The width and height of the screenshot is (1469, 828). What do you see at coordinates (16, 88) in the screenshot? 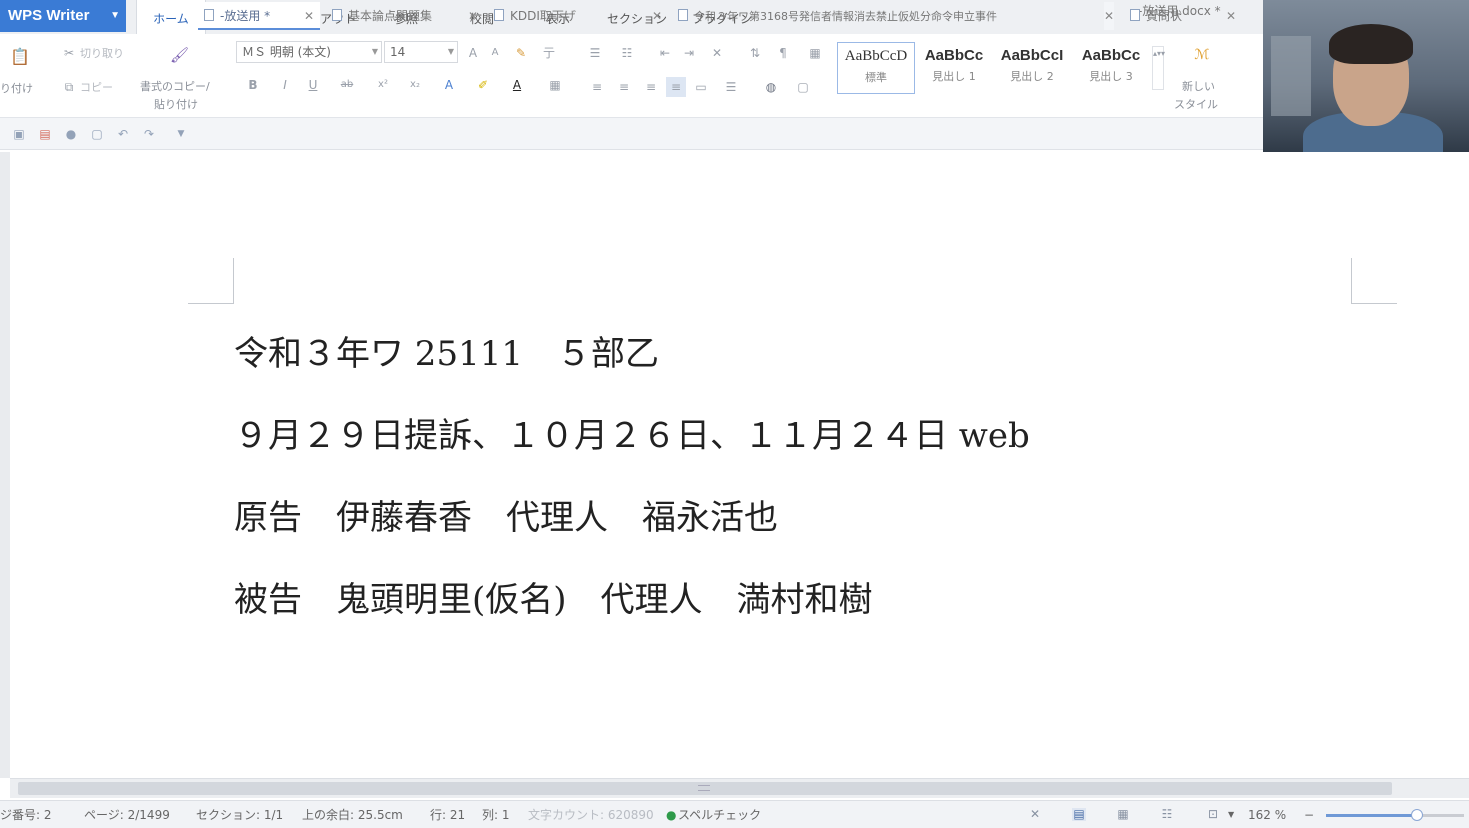
I see `paste-label: り付け` at bounding box center [16, 88].